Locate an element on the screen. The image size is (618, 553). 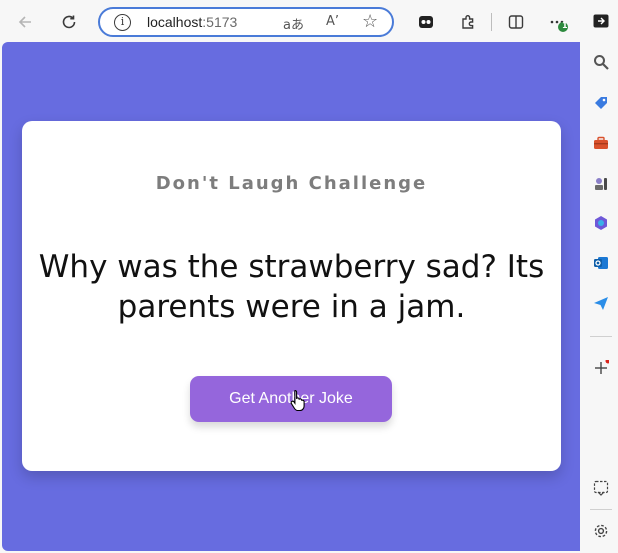
screenshot-capture-icon is located at coordinates (601, 488).